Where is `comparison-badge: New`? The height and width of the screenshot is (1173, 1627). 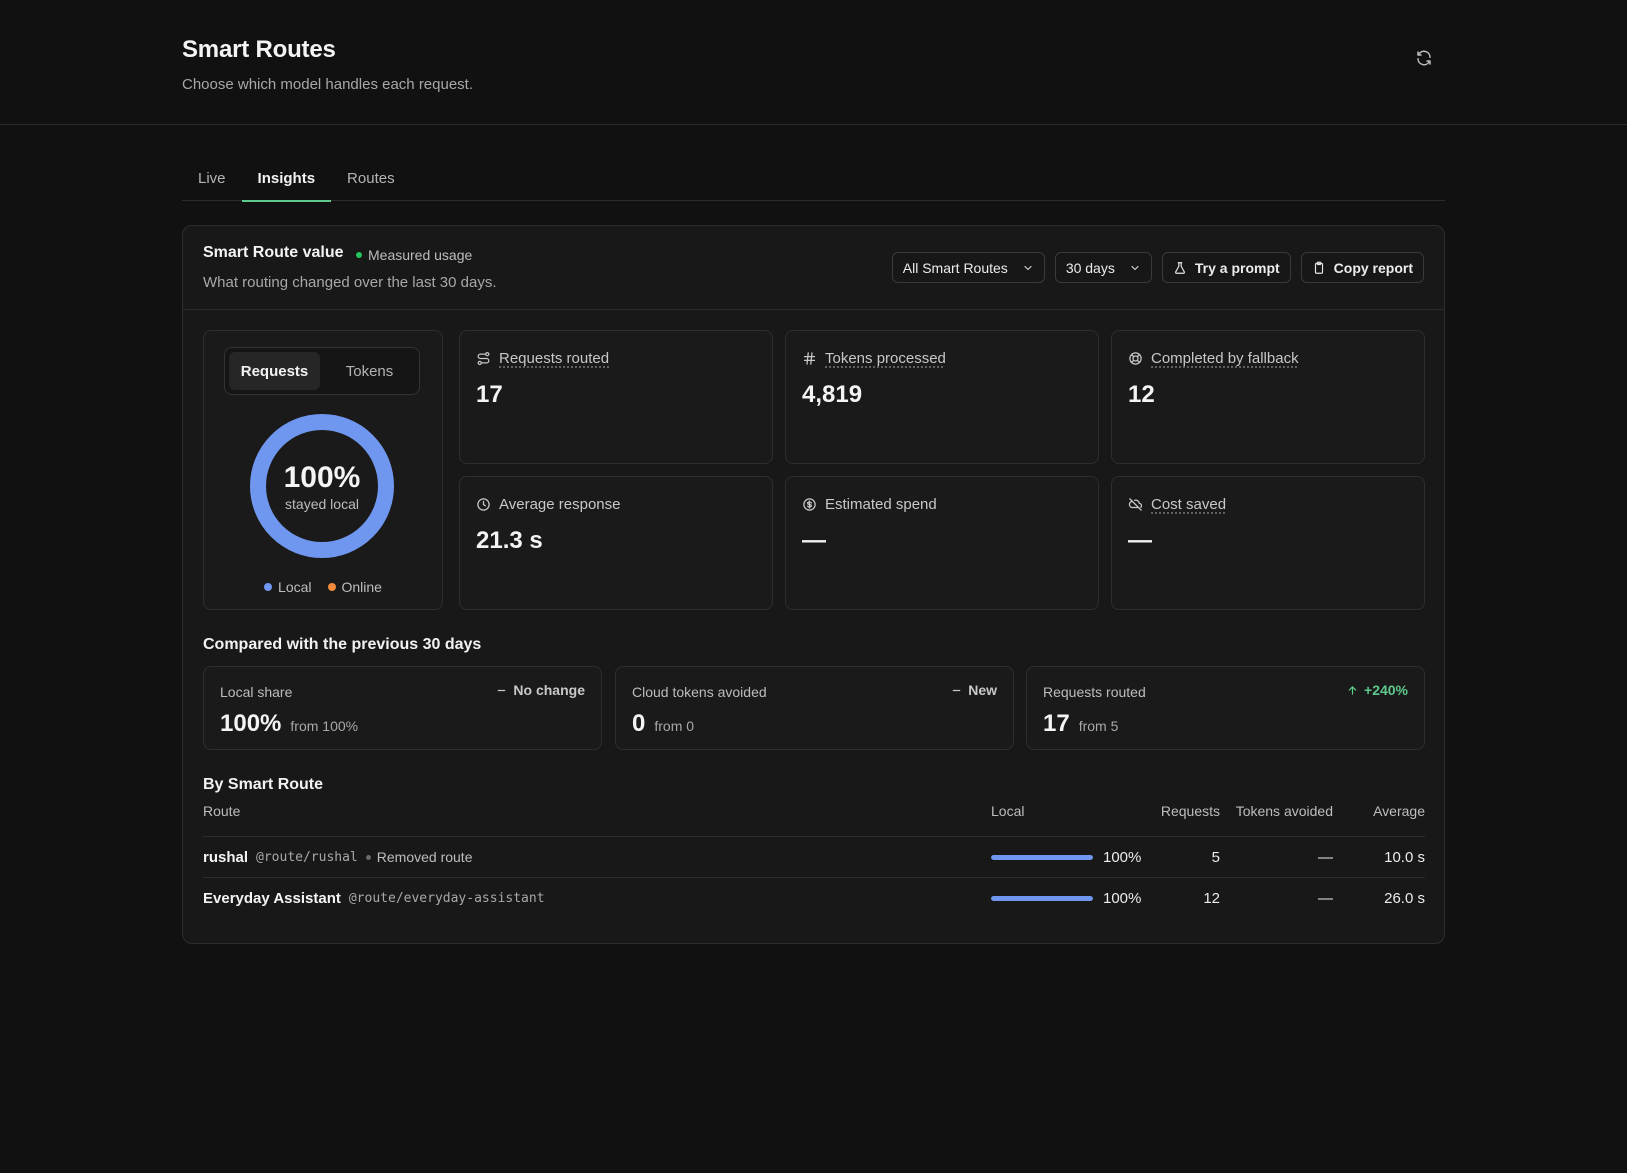
comparison-badge: New is located at coordinates (974, 690).